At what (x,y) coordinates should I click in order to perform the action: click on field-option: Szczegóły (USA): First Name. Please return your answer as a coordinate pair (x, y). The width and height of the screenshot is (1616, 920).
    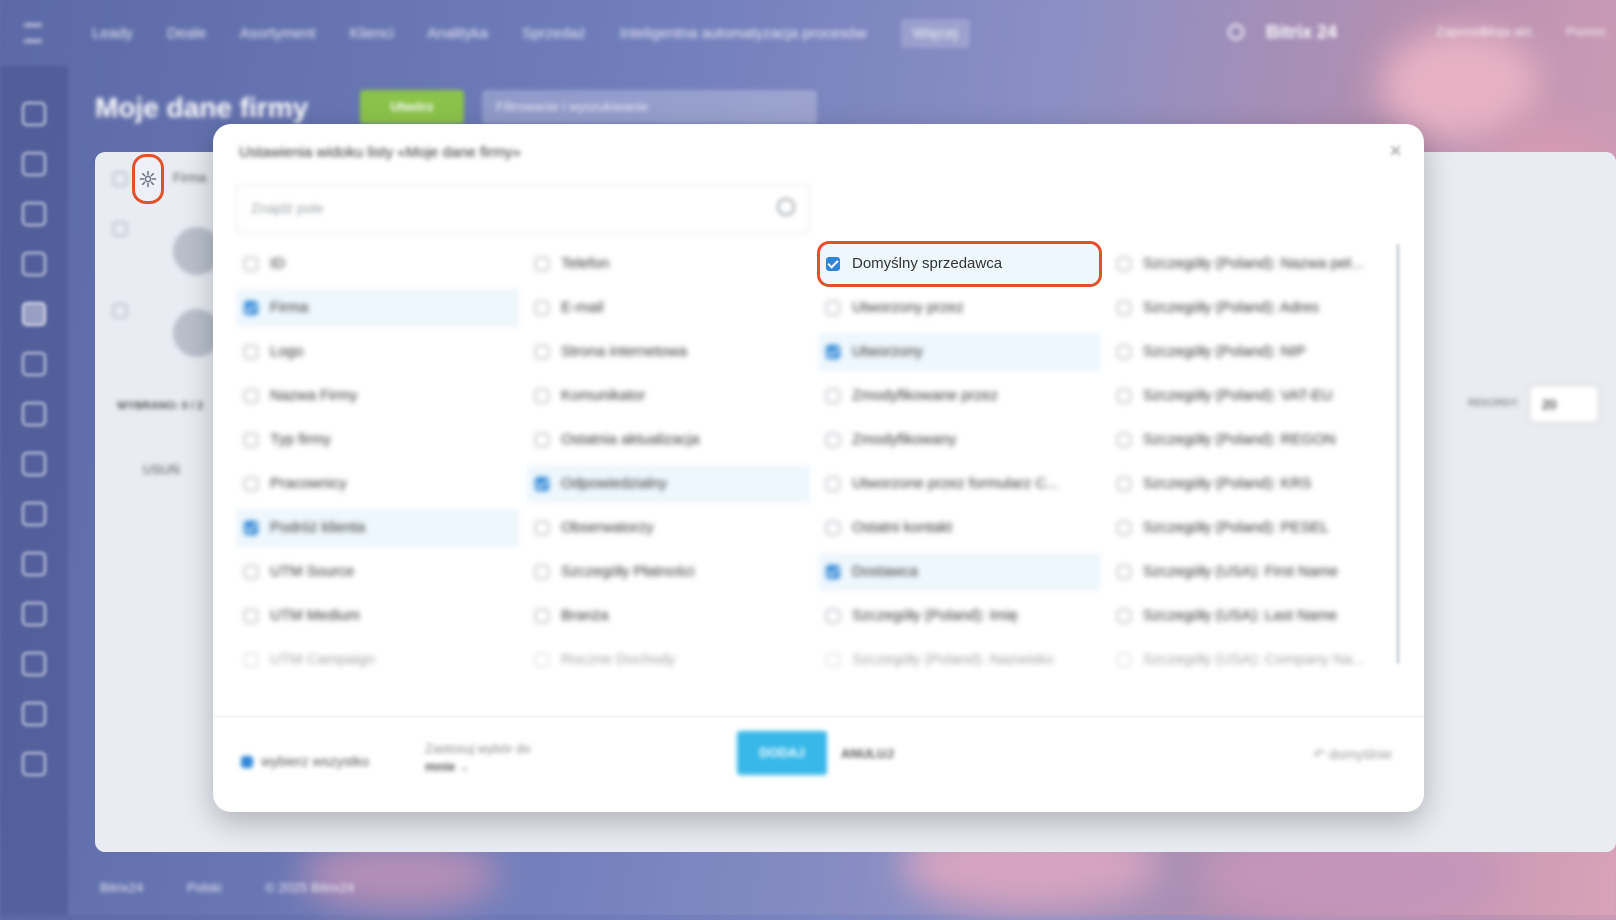
    Looking at the image, I should click on (1250, 572).